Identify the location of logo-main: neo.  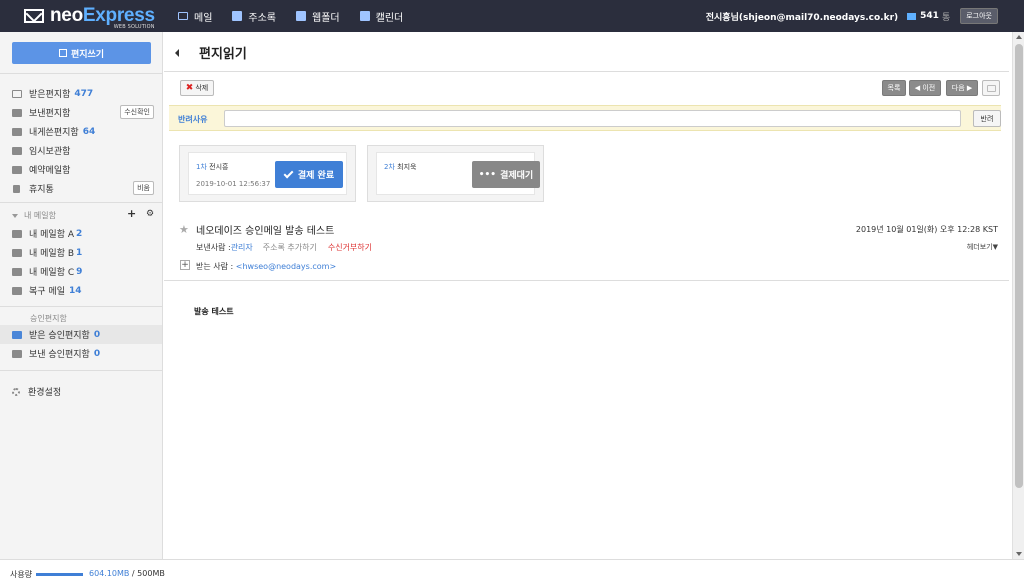
(66, 15).